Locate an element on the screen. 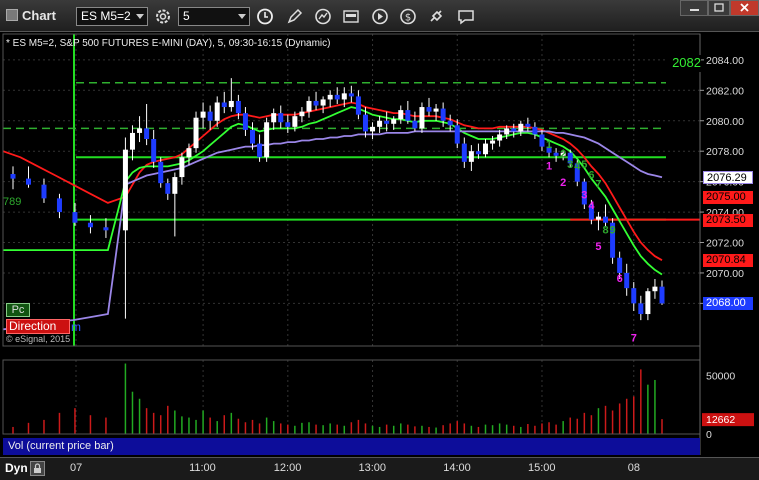 The width and height of the screenshot is (759, 480). play-button is located at coordinates (380, 16).